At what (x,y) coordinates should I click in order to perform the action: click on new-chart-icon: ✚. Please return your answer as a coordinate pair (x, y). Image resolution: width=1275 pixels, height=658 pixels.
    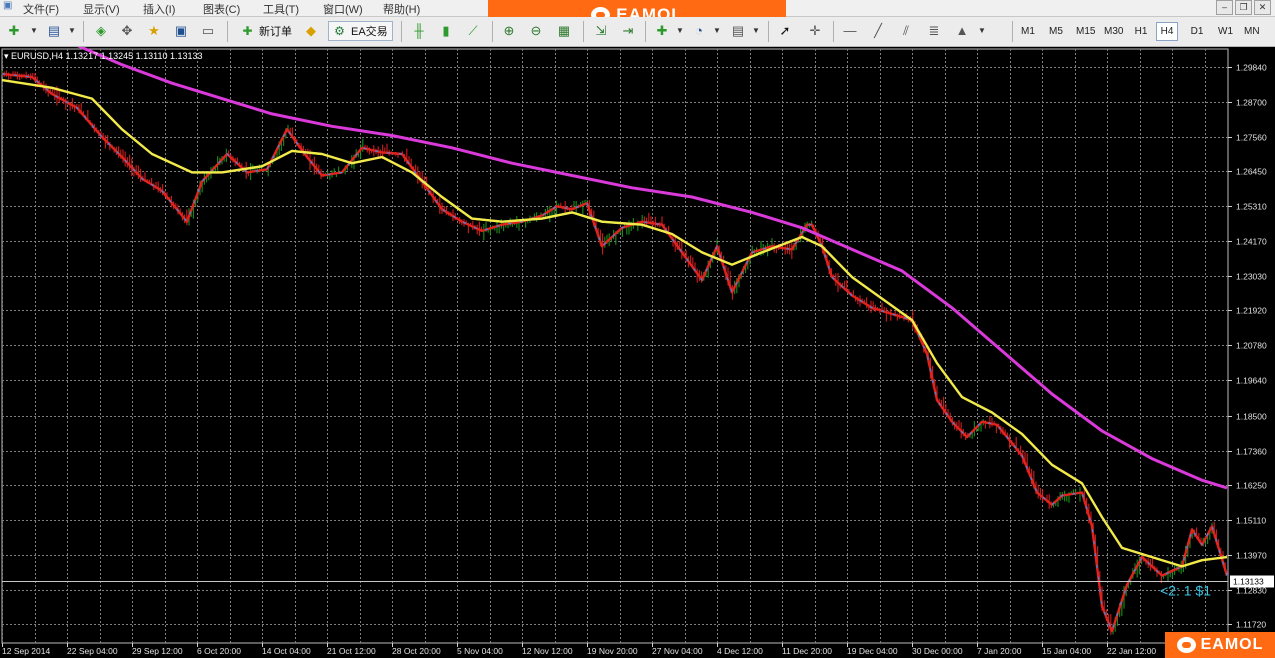
    Looking at the image, I should click on (14, 31).